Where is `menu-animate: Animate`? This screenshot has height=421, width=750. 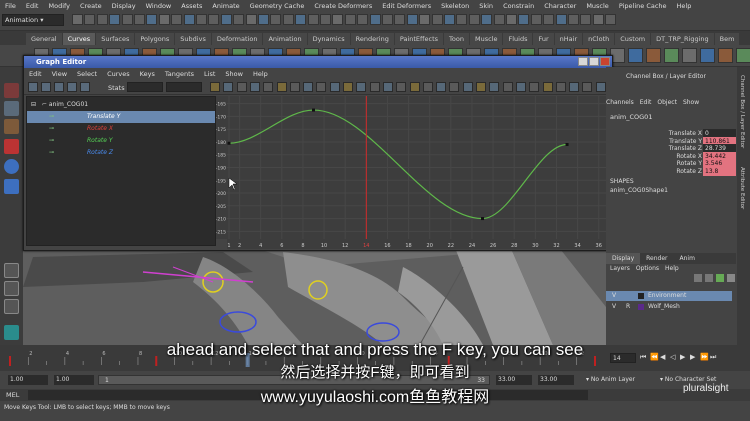 menu-animate: Animate is located at coordinates (225, 6).